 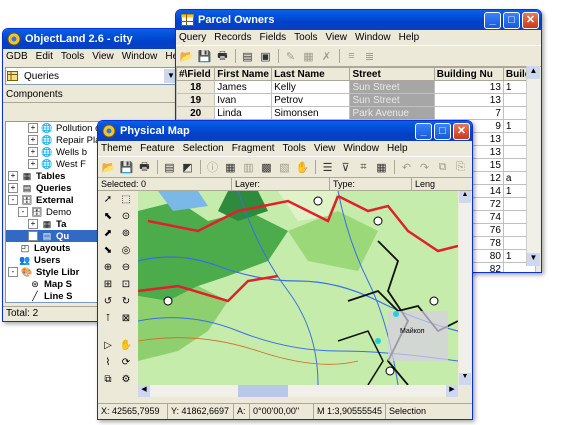 What do you see at coordinates (326, 56) in the screenshot?
I see `delete-icon: ✗` at bounding box center [326, 56].